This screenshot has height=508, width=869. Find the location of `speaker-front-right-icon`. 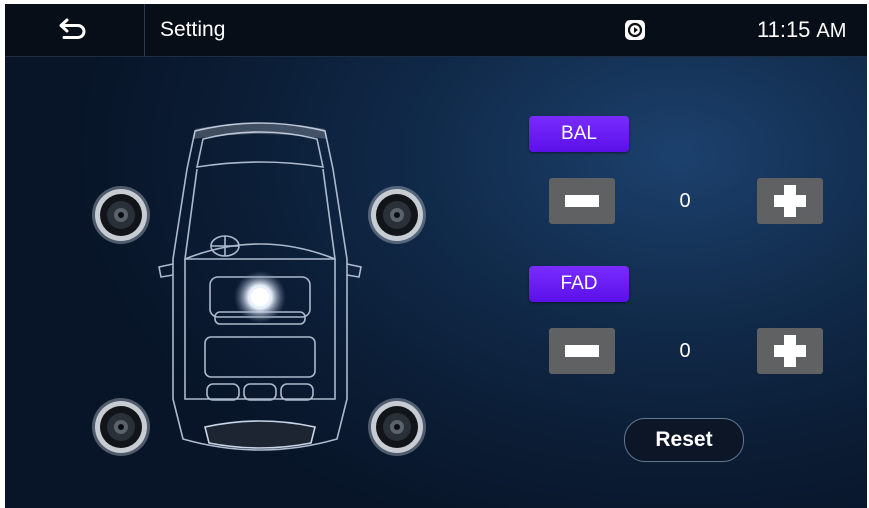

speaker-front-right-icon is located at coordinates (397, 215).